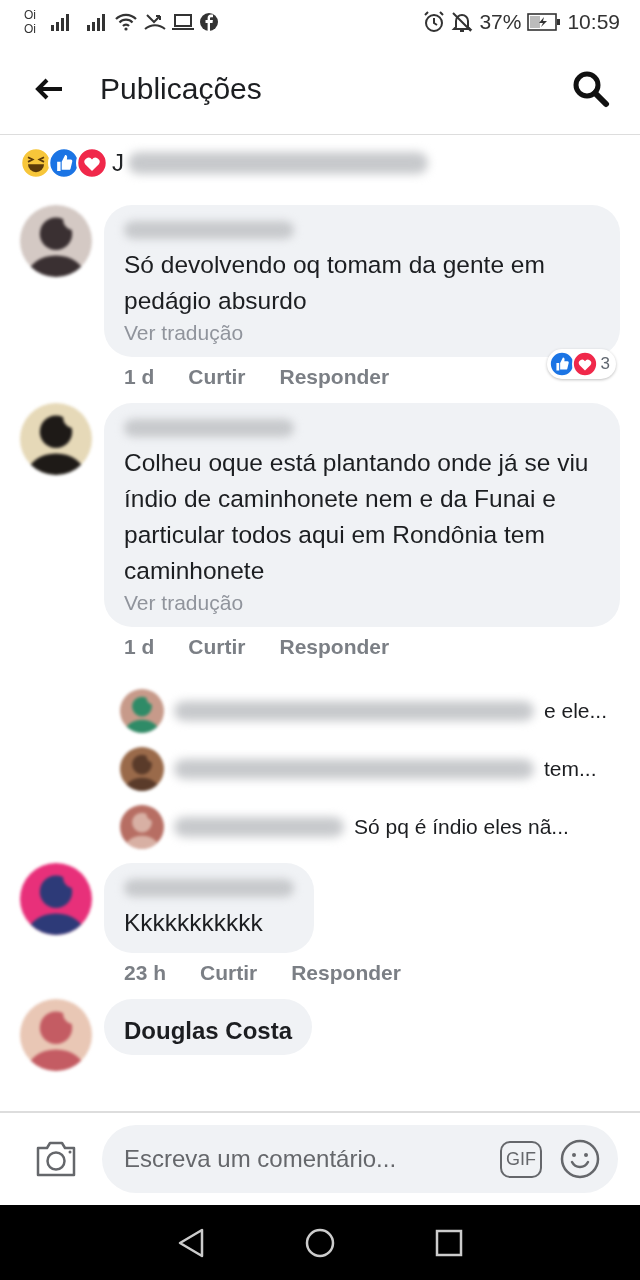  What do you see at coordinates (580, 1159) in the screenshot?
I see `emoji-button` at bounding box center [580, 1159].